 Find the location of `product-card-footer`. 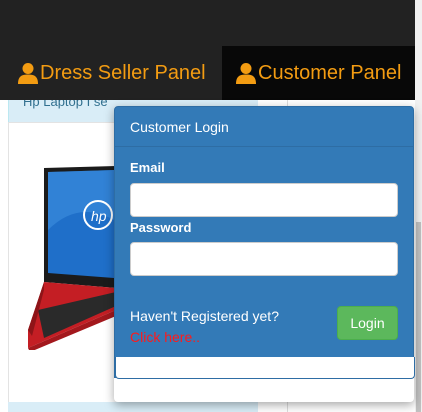

product-card-footer is located at coordinates (133, 407).